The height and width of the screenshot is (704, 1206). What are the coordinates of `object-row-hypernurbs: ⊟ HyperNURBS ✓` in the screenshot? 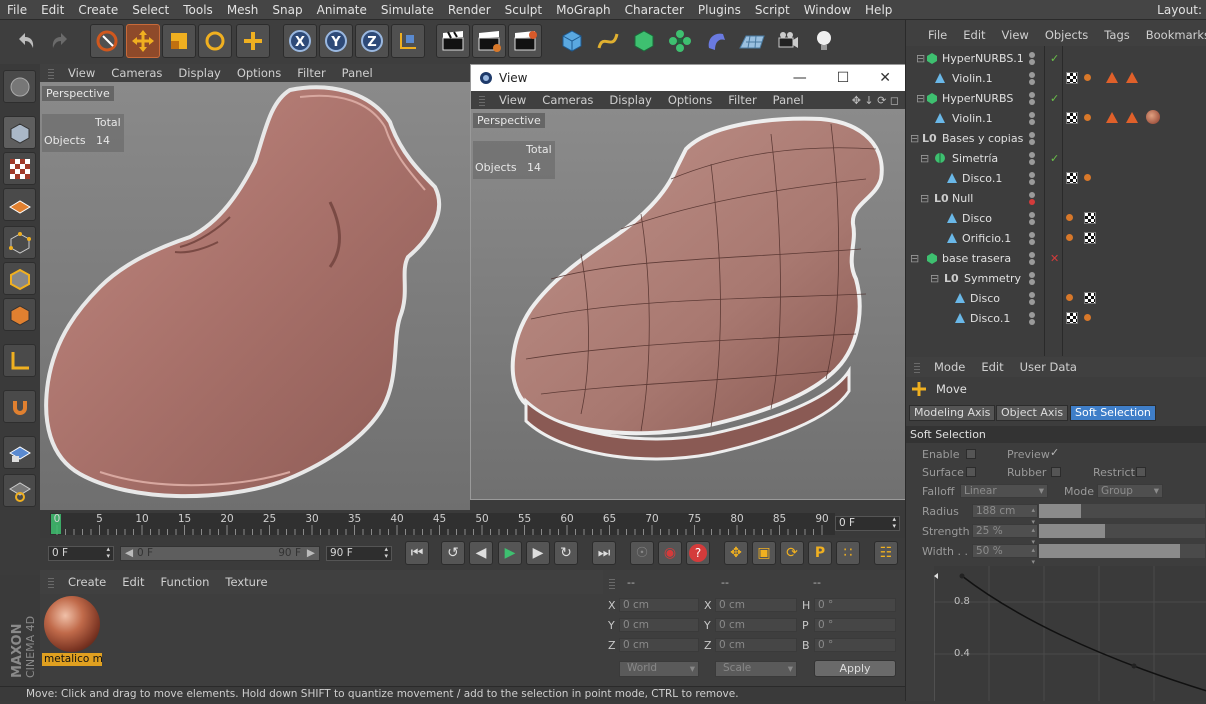 It's located at (1056, 98).